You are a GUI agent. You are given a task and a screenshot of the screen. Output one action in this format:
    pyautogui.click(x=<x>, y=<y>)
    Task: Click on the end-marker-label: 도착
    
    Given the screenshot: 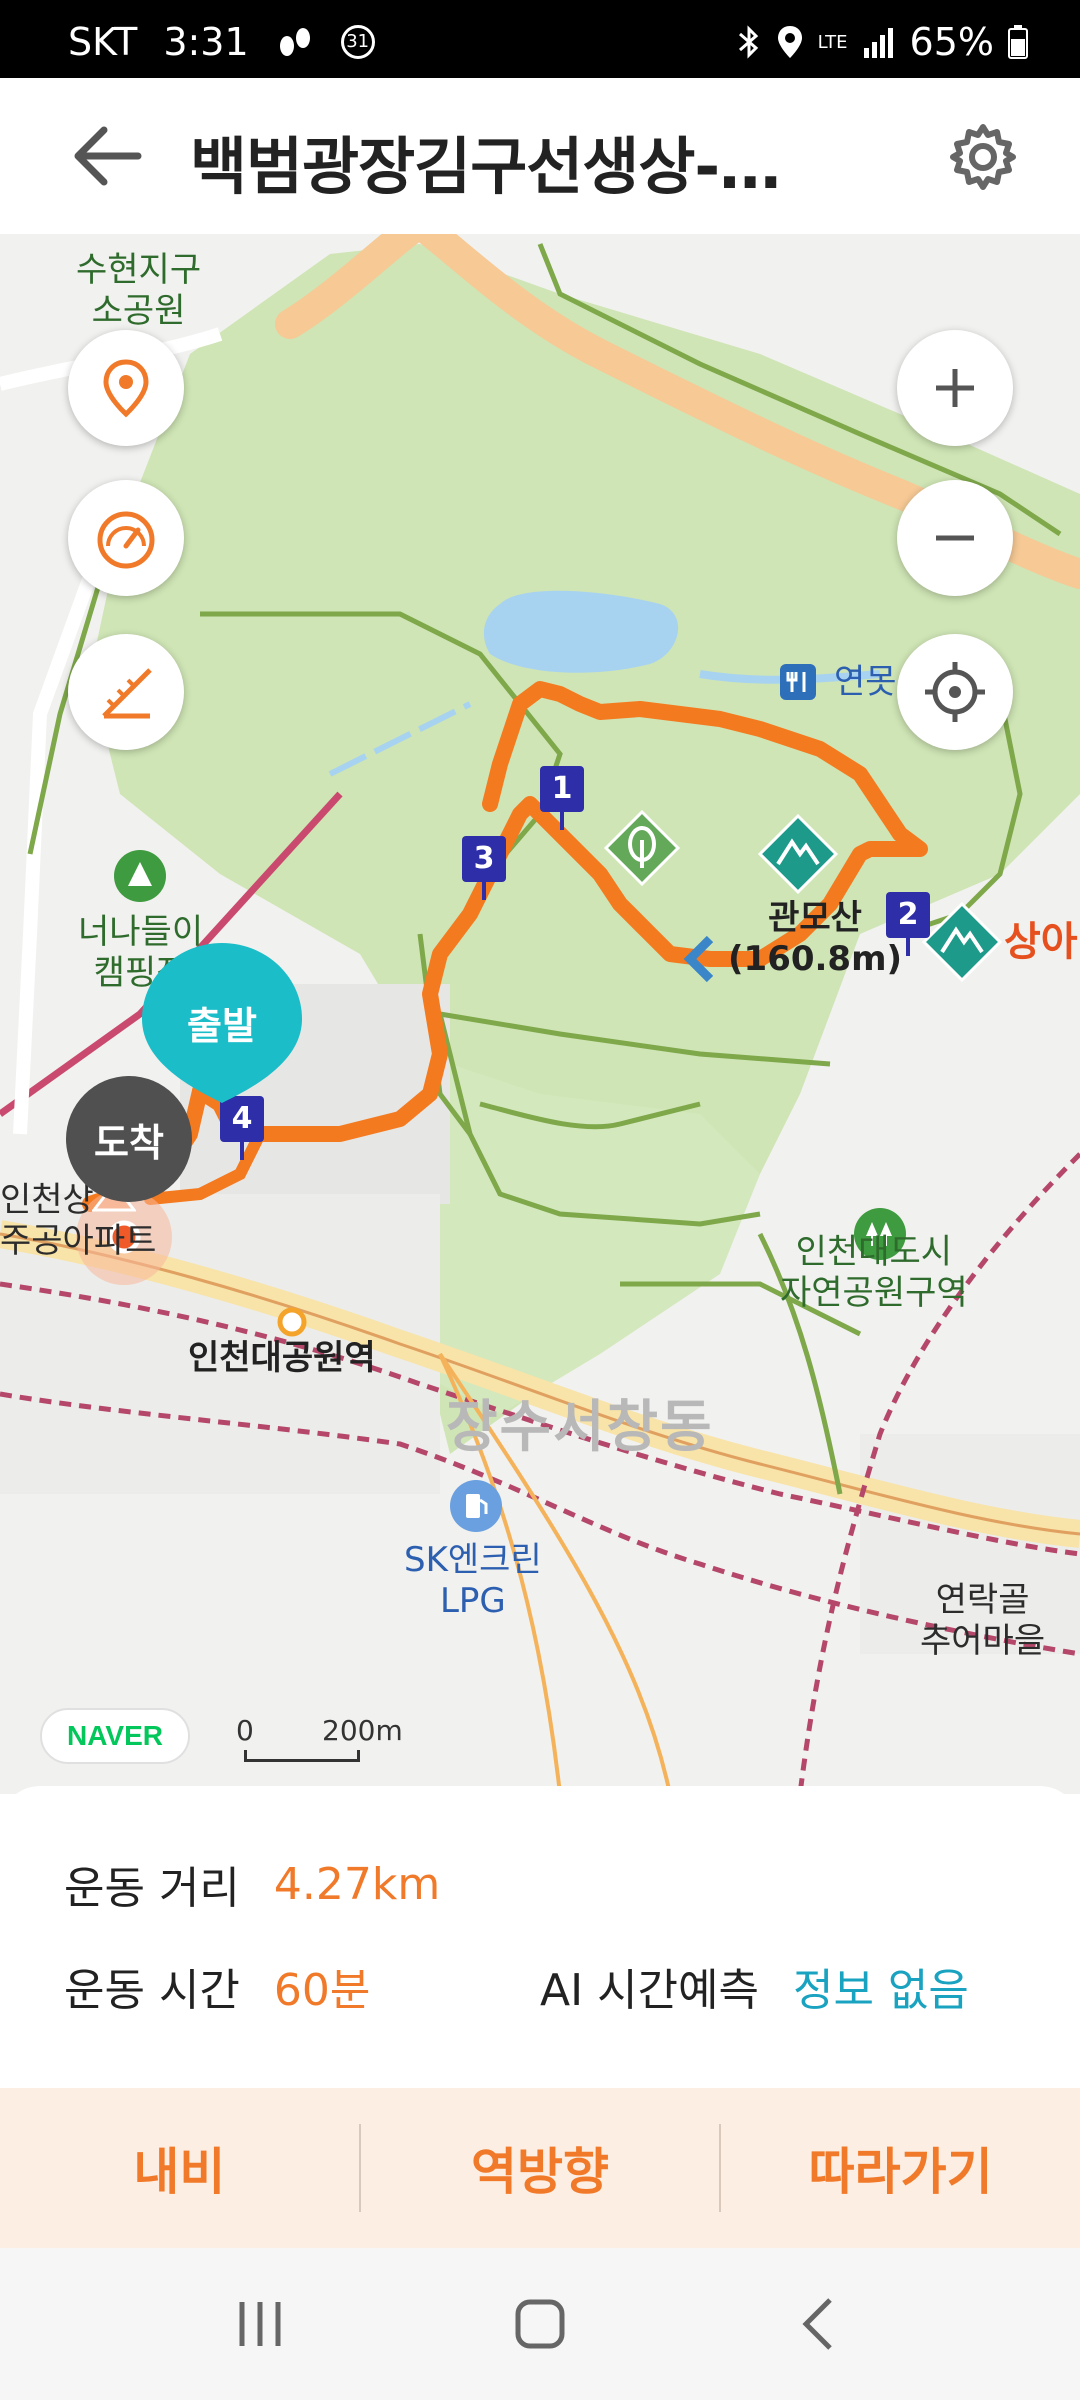 What is the action you would take?
    pyautogui.click(x=129, y=1142)
    